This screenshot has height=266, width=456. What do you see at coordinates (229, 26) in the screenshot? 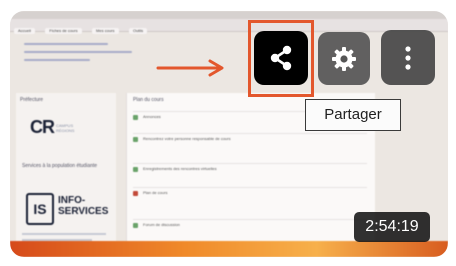
I see `browser-tab-strip: Accueil Fiches de cours Mes cours Outils` at bounding box center [229, 26].